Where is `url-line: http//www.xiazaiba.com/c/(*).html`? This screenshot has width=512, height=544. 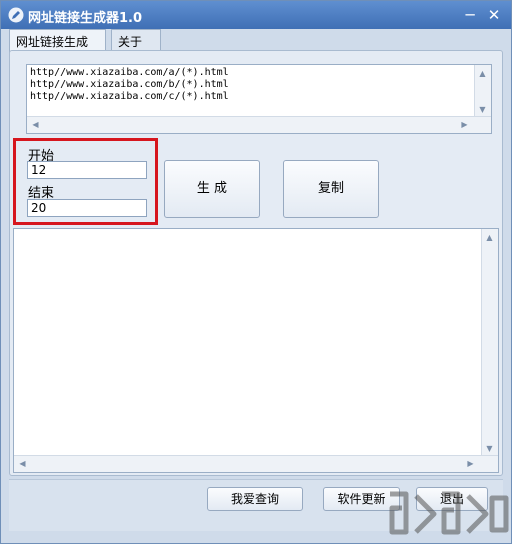
url-line: http//www.xiazaiba.com/c/(*).html is located at coordinates (129, 96).